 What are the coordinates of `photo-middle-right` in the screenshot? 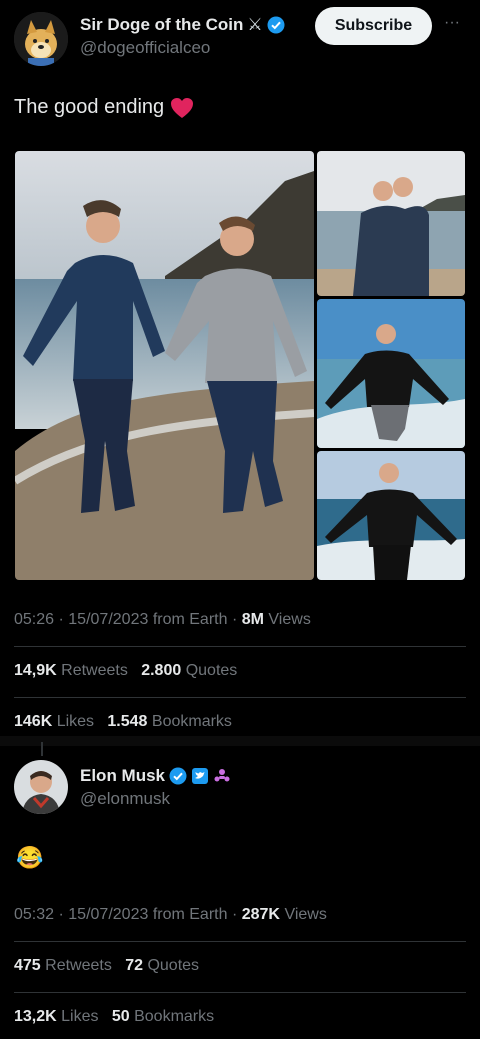 It's located at (391, 373).